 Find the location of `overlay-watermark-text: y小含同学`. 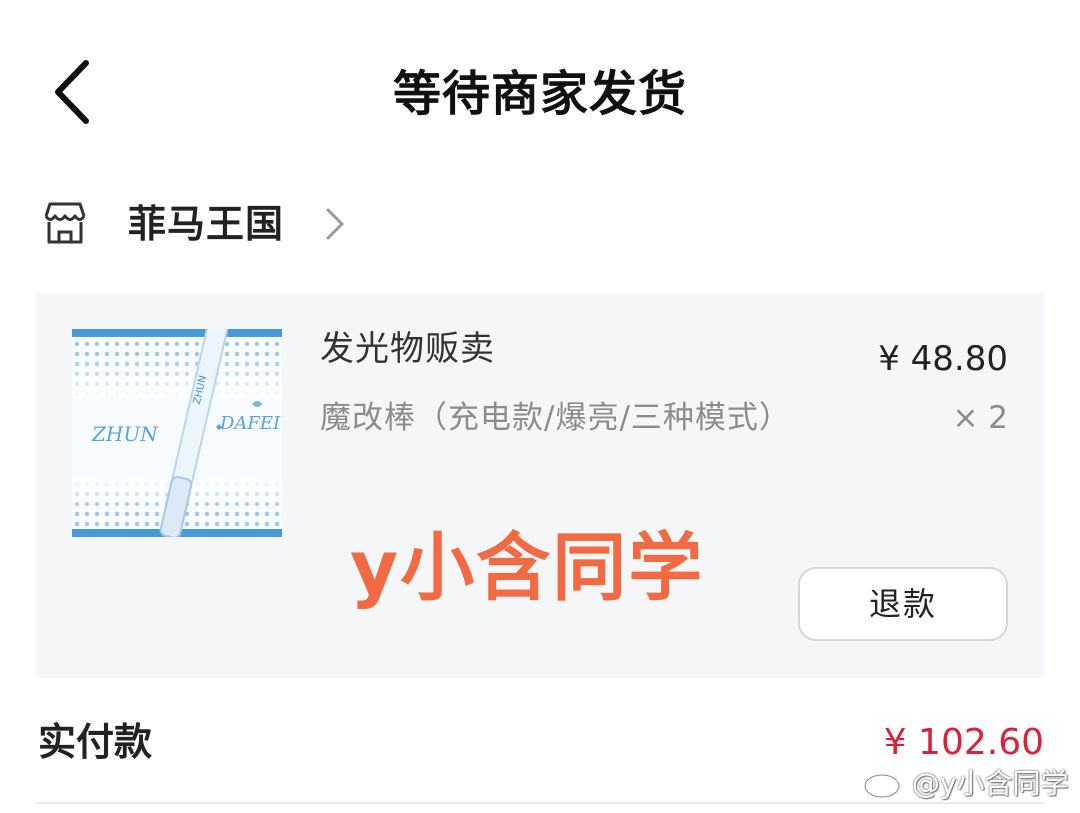

overlay-watermark-text: y小含同学 is located at coordinates (527, 568).